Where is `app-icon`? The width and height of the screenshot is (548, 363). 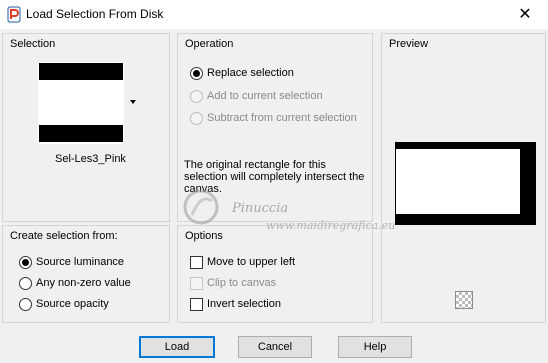 app-icon is located at coordinates (14, 14).